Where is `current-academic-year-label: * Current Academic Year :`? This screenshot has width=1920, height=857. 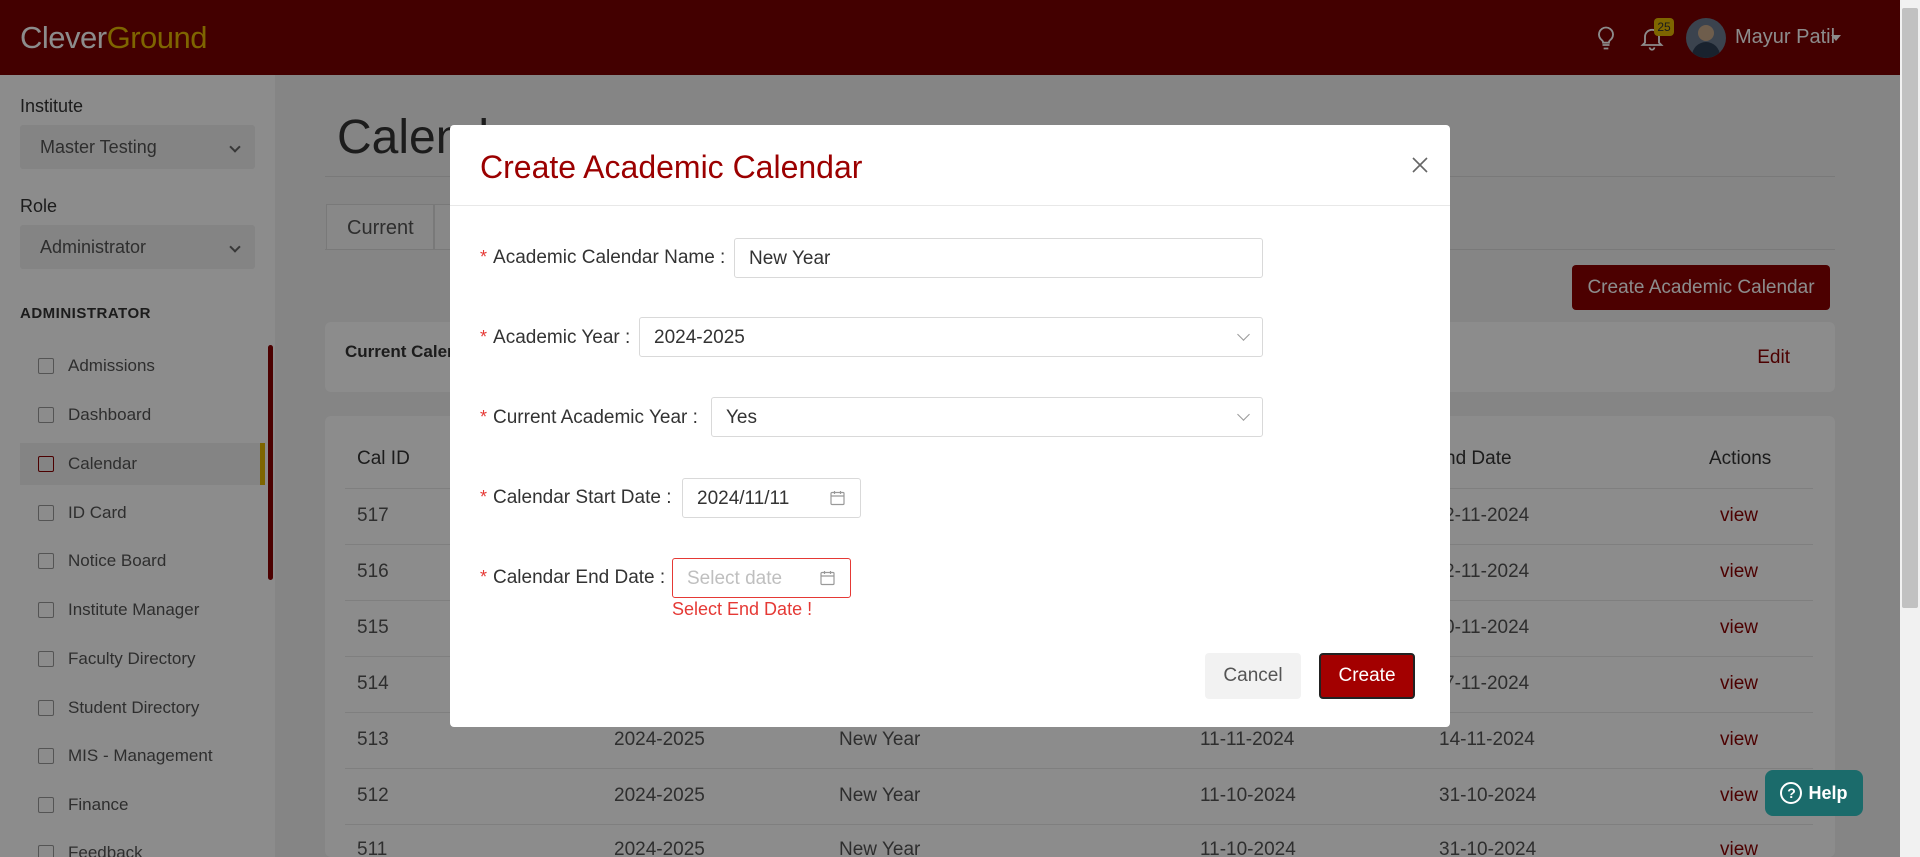 current-academic-year-label: * Current Academic Year : is located at coordinates (589, 417).